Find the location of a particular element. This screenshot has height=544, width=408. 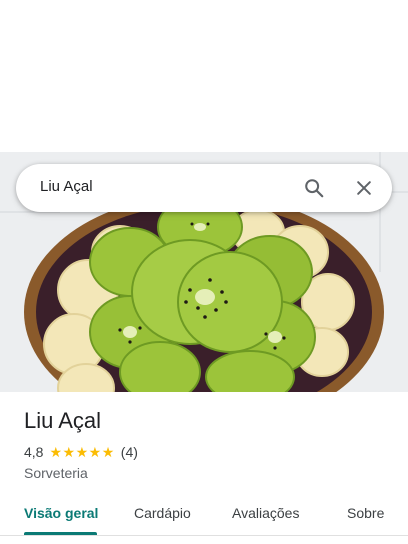

tab-overview: Visão geral is located at coordinates (61, 513).